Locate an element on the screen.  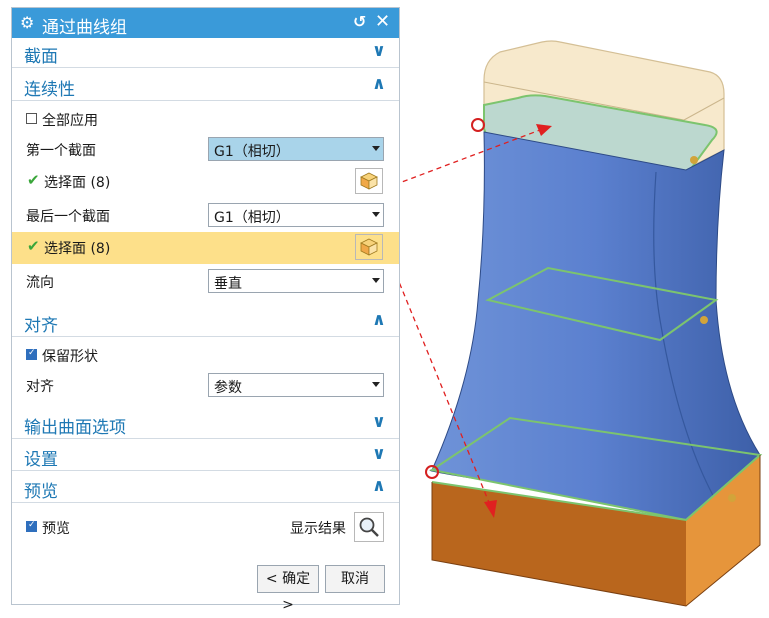
flow-direction-label: 流向 is located at coordinates (40, 283).